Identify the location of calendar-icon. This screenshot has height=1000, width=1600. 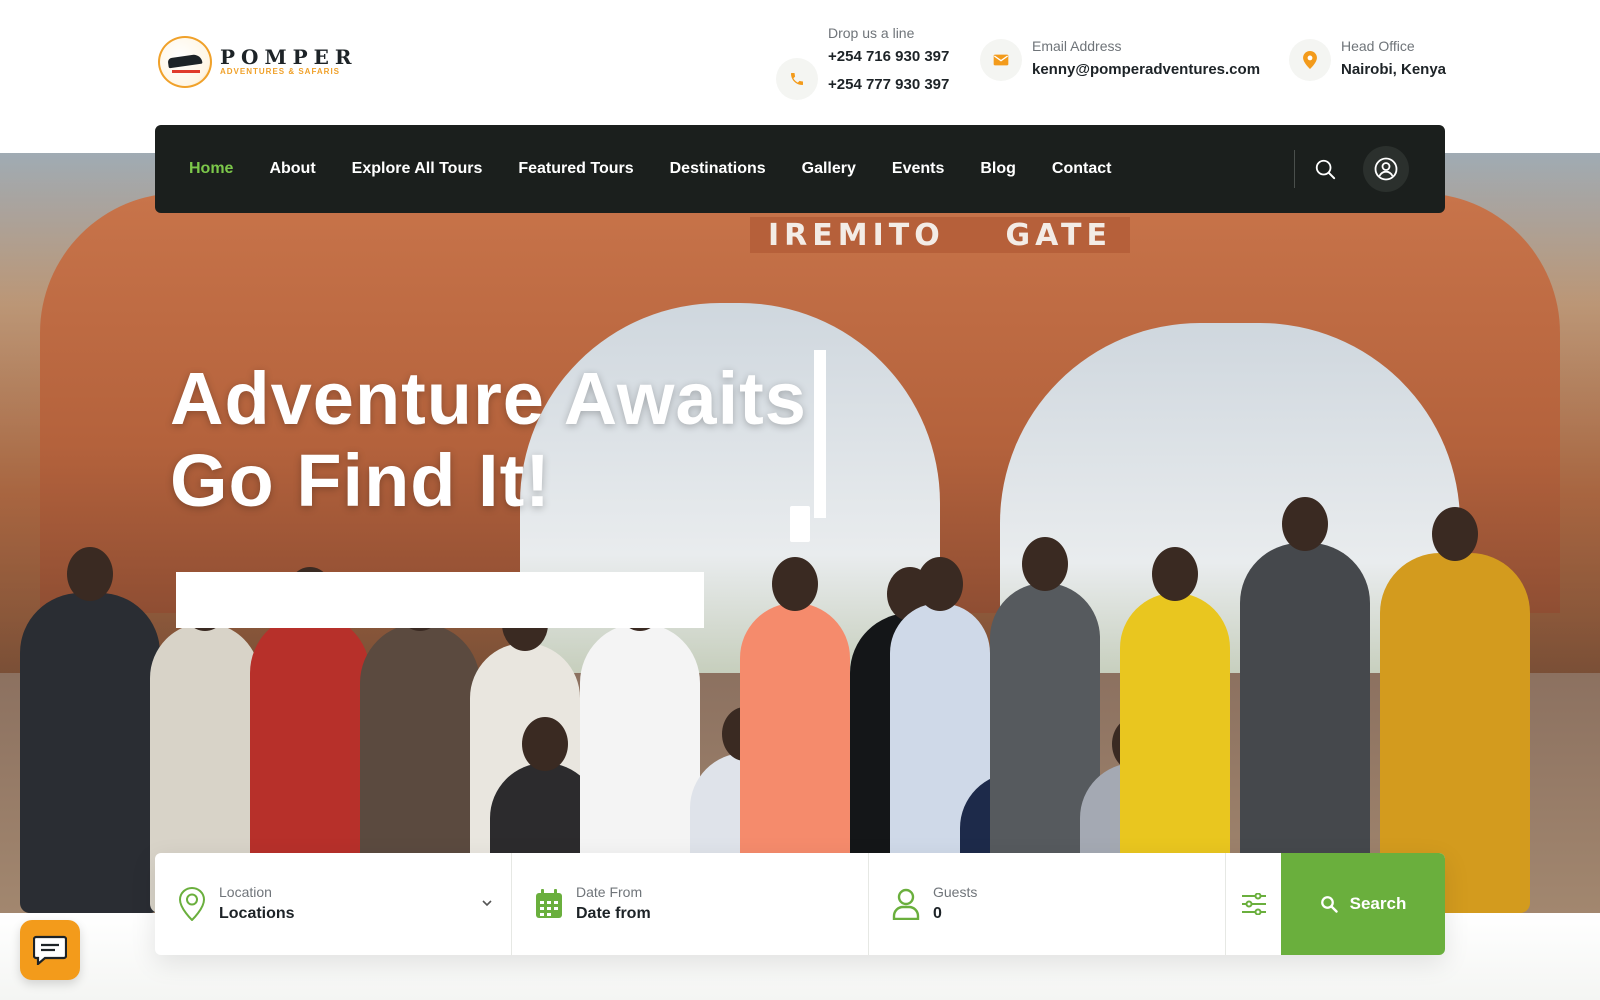
(549, 904).